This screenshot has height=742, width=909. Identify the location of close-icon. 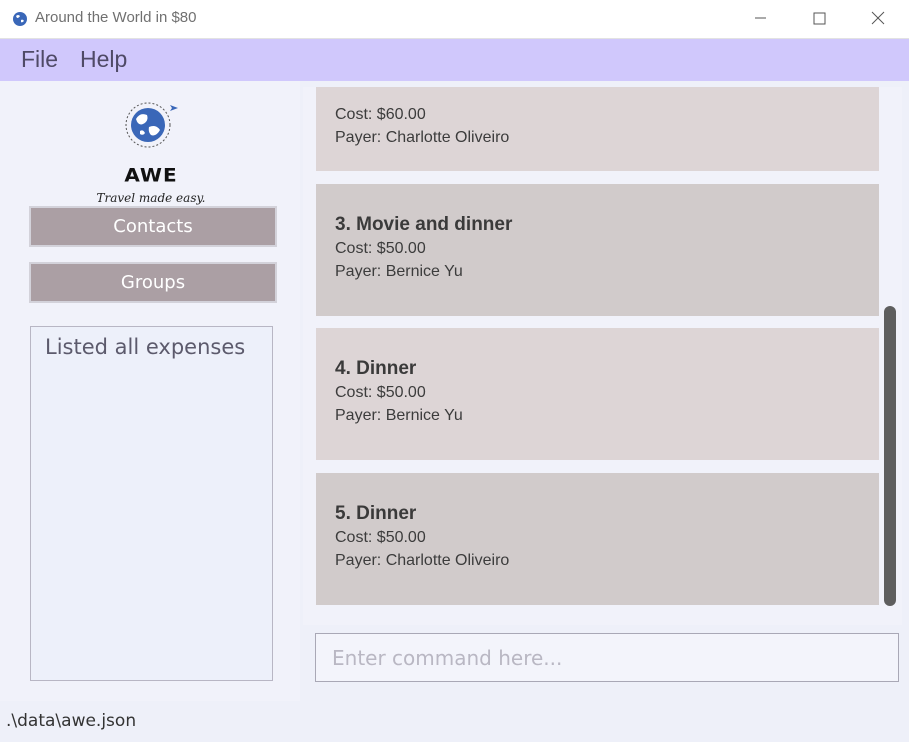
(878, 18).